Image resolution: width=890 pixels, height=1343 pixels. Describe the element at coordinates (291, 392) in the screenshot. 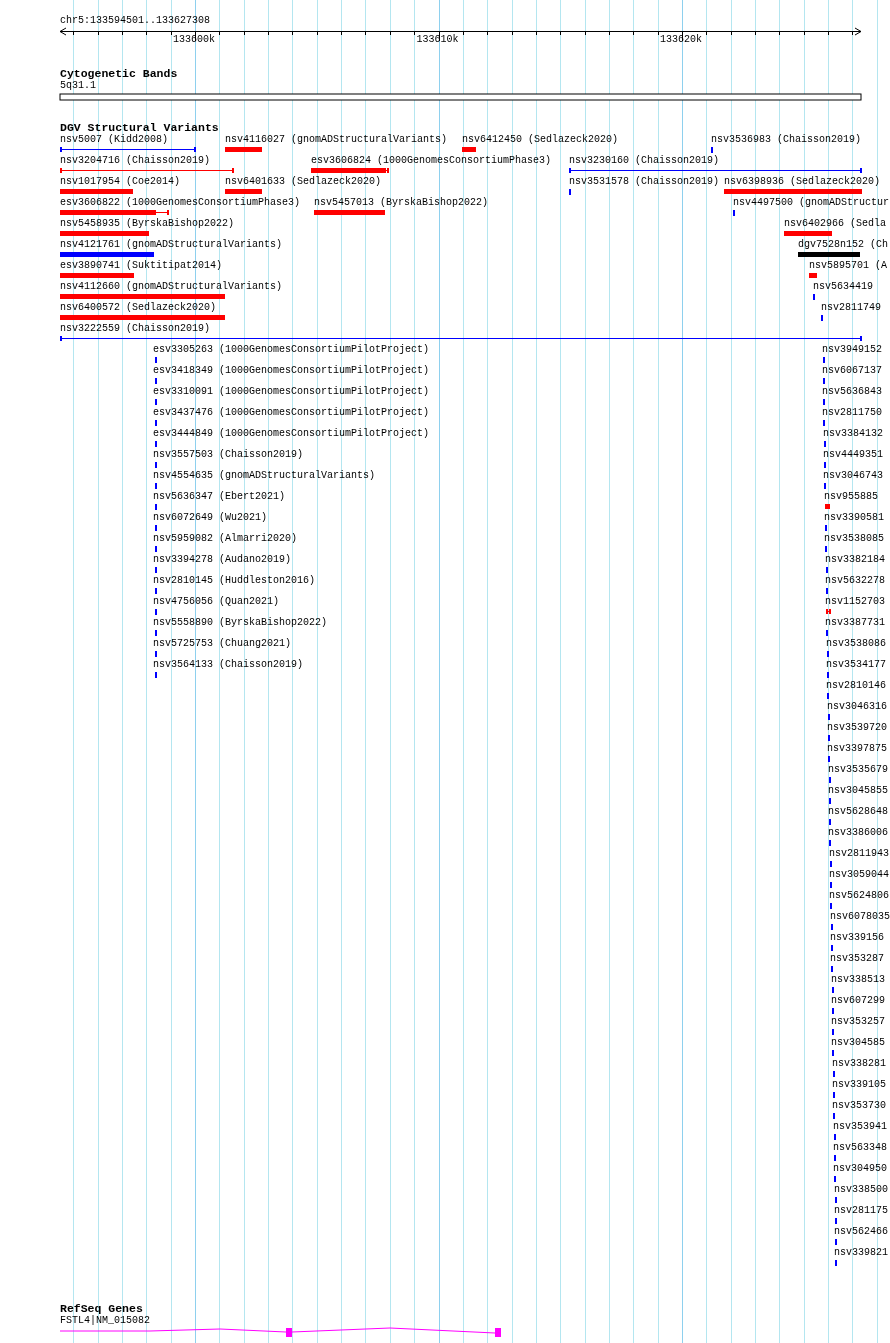

I see `variant-label: esv3310091 (1000GenomesConsortiumPilotProject)` at that location.